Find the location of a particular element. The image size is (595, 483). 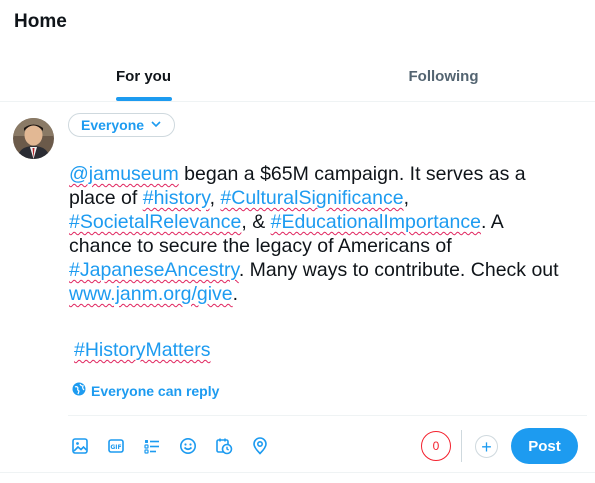

url-link: www.janm.org/give is located at coordinates (151, 294).